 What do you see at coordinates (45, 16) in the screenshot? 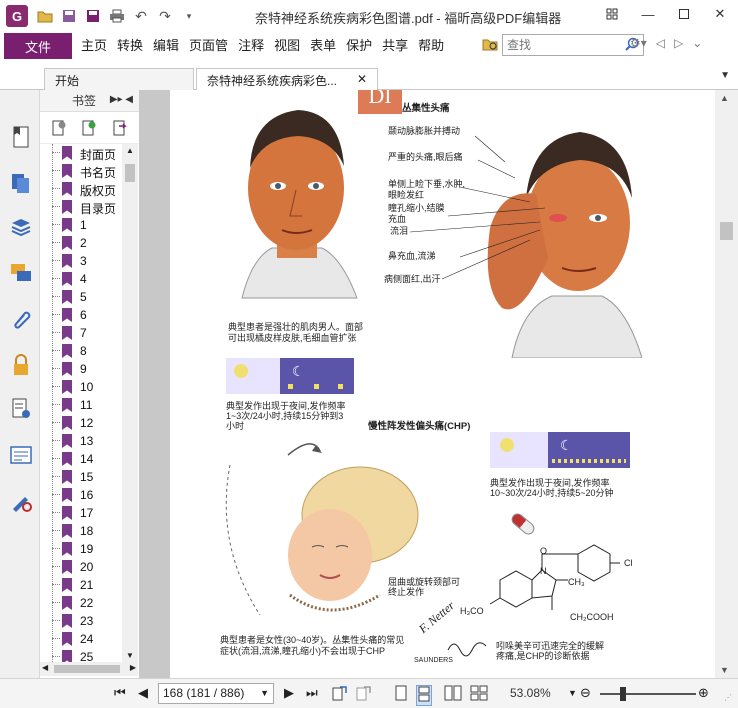
I see `open-folder-icon` at bounding box center [45, 16].